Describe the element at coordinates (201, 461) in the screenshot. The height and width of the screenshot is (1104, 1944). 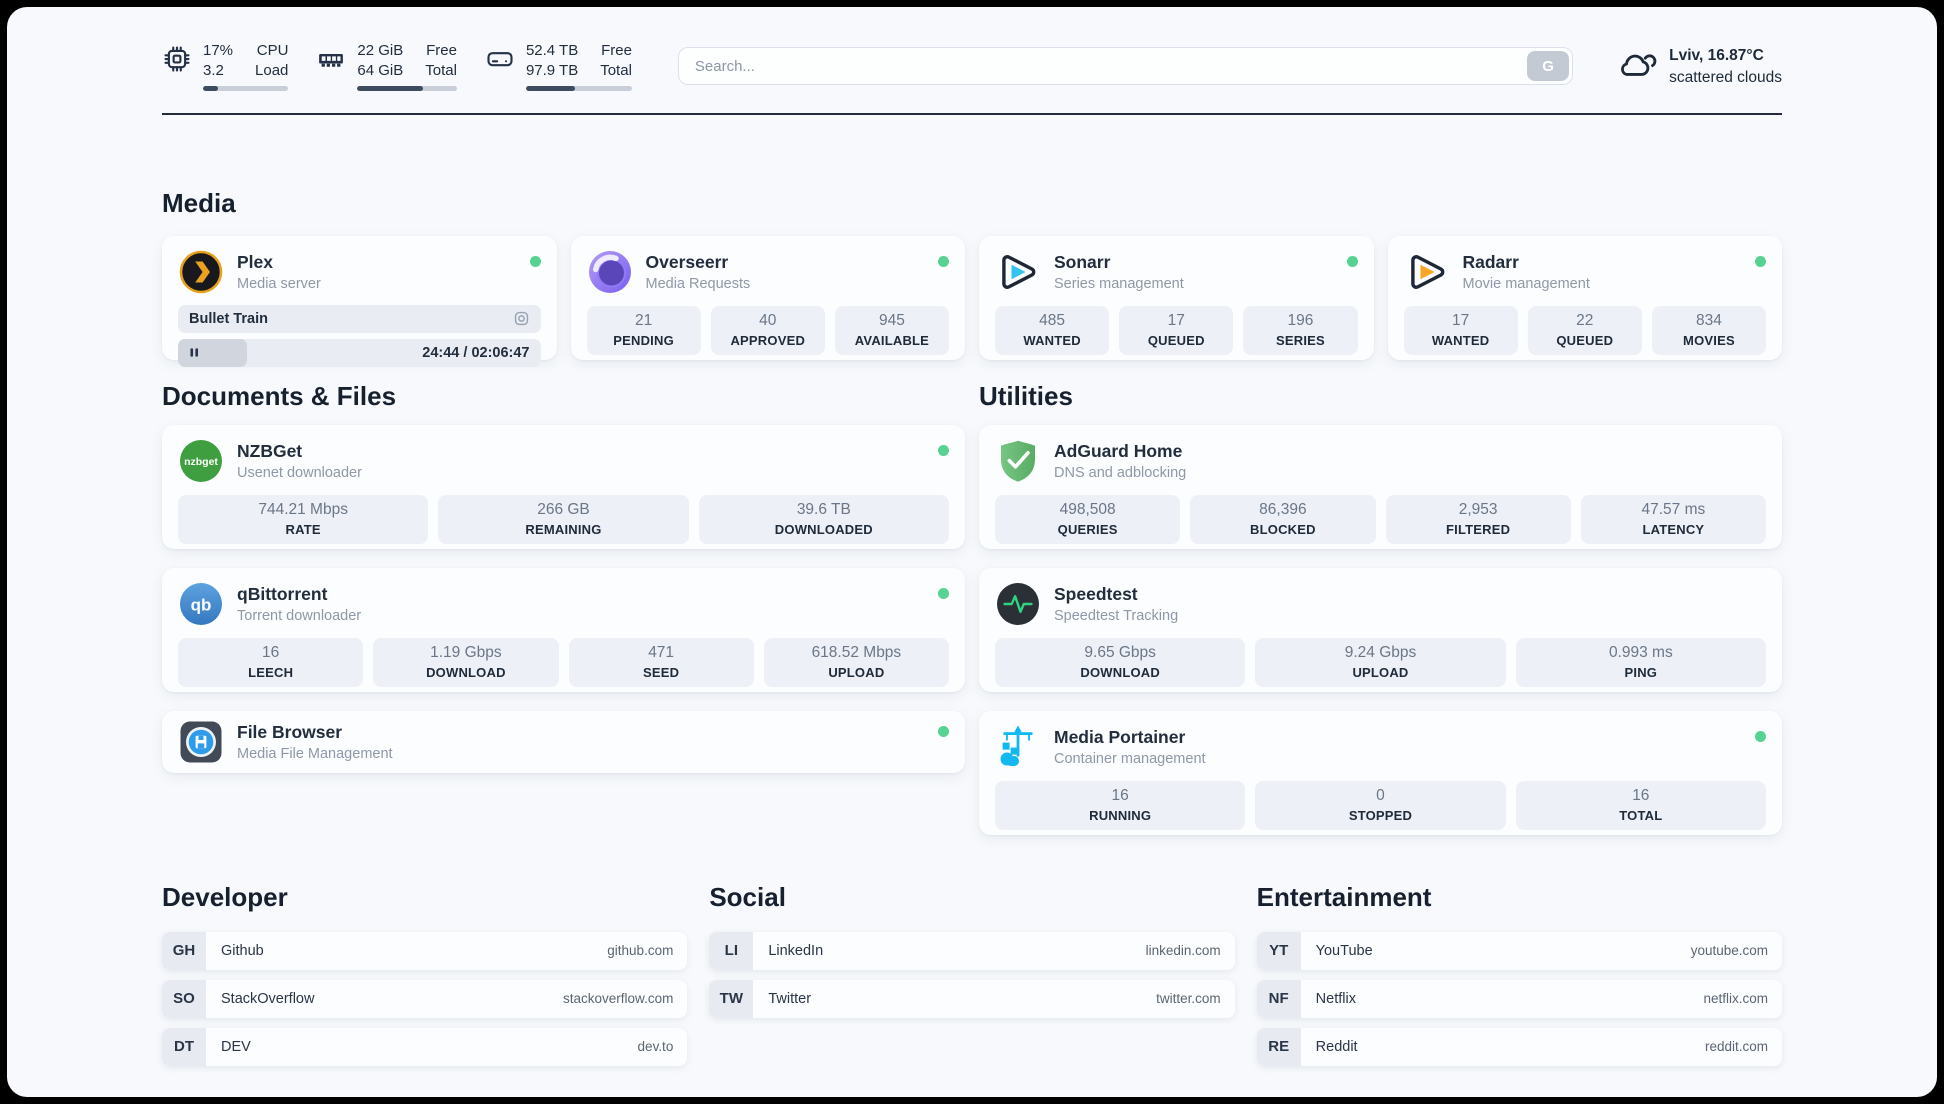
I see `nzbget-icon: nzbget` at that location.